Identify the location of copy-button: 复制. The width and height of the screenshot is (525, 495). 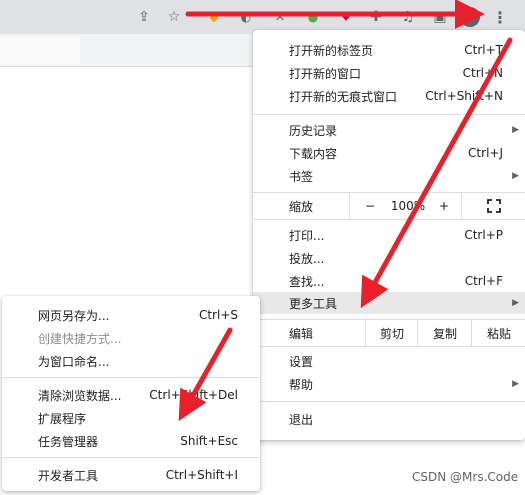
(444, 333).